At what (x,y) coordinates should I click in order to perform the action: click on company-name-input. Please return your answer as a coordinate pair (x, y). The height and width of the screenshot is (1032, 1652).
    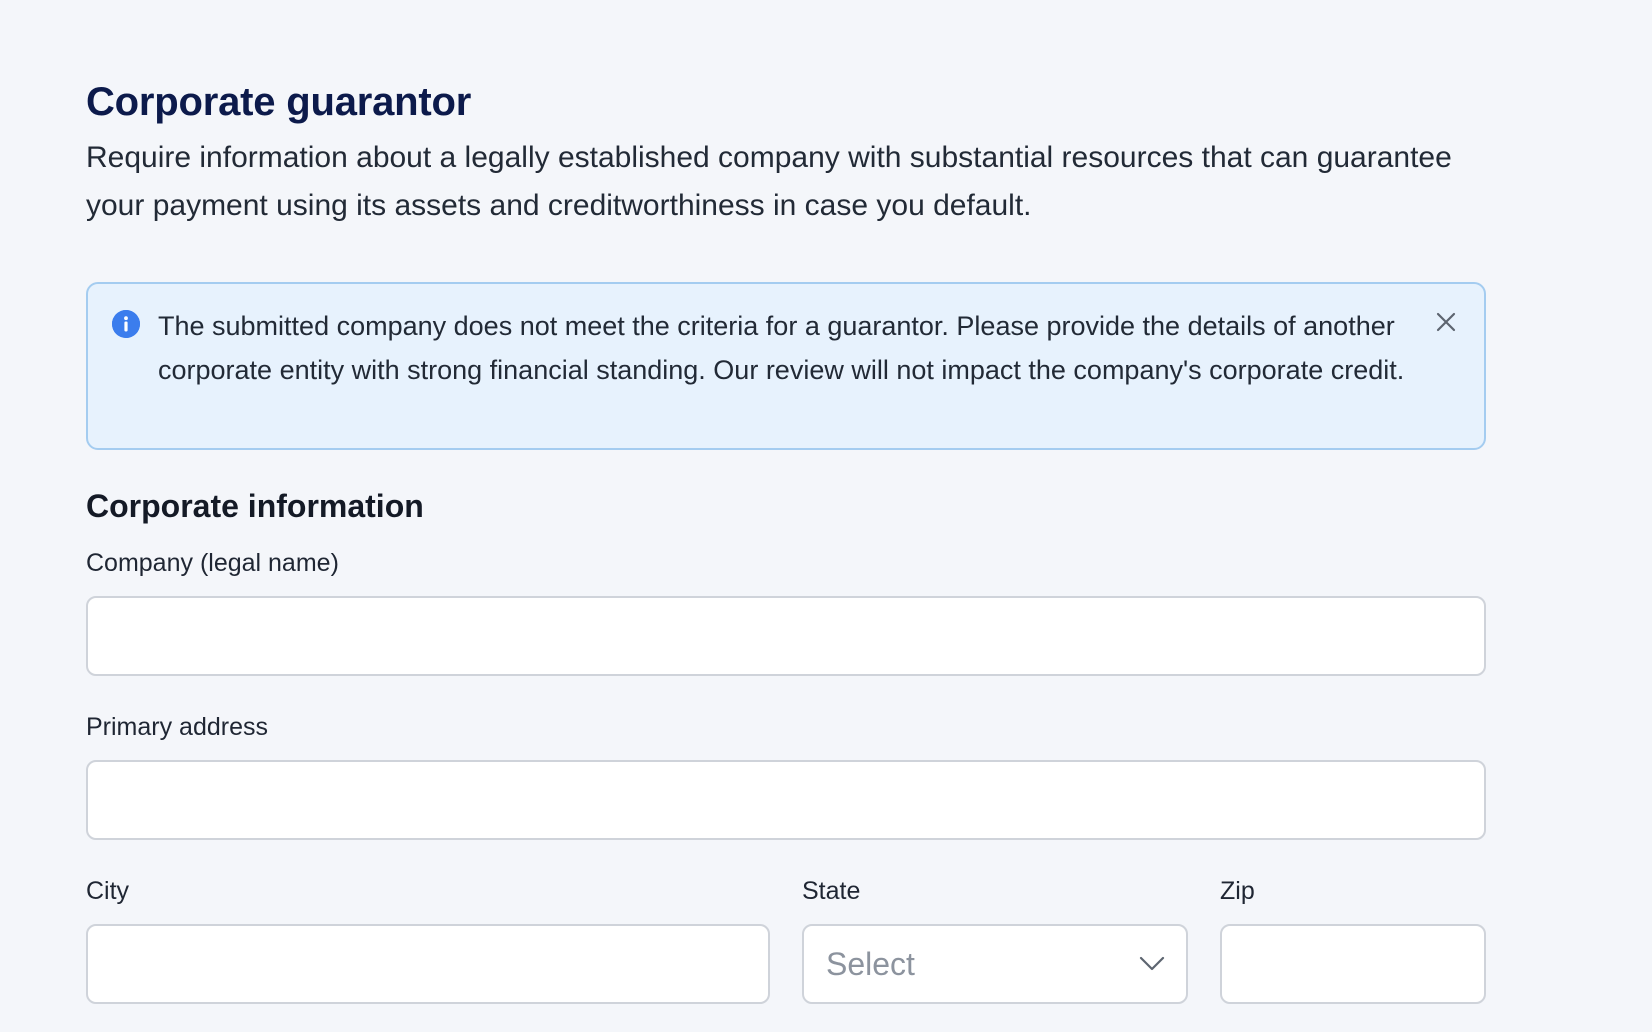
    Looking at the image, I should click on (786, 636).